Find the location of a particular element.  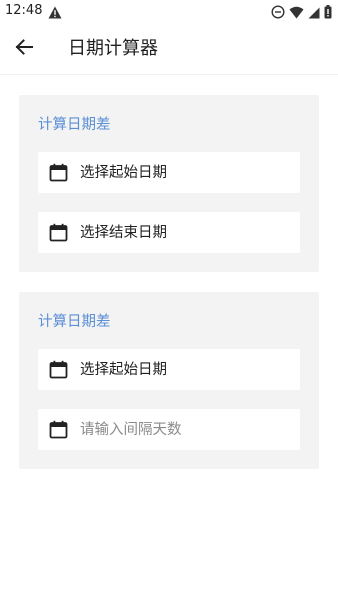

back-button is located at coordinates (24, 49).